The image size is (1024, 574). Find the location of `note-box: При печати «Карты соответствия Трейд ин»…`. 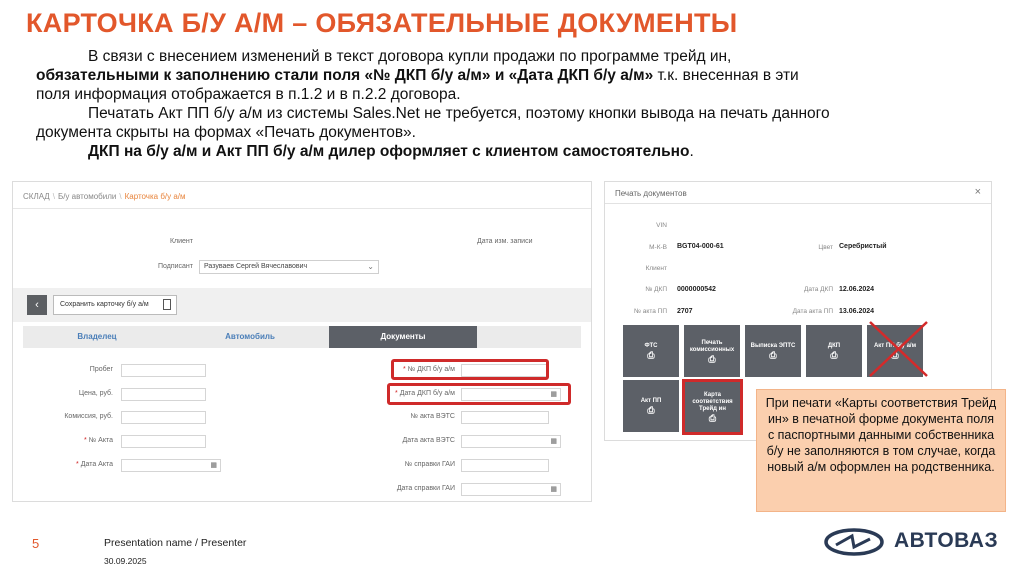

note-box: При печати «Карты соответствия Трейд ин»… is located at coordinates (881, 450).